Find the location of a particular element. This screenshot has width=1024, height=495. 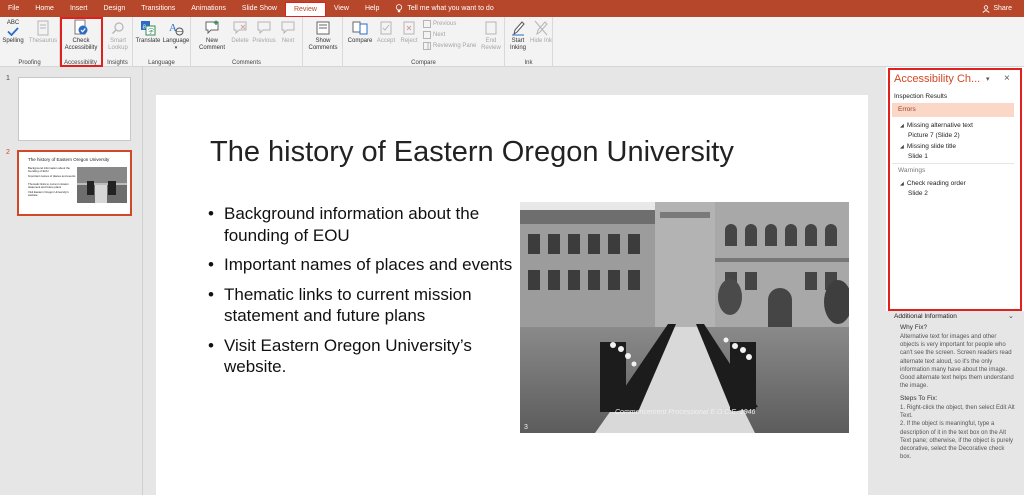

slide-title: The history of Eastern Oregon University is located at coordinates (472, 152).